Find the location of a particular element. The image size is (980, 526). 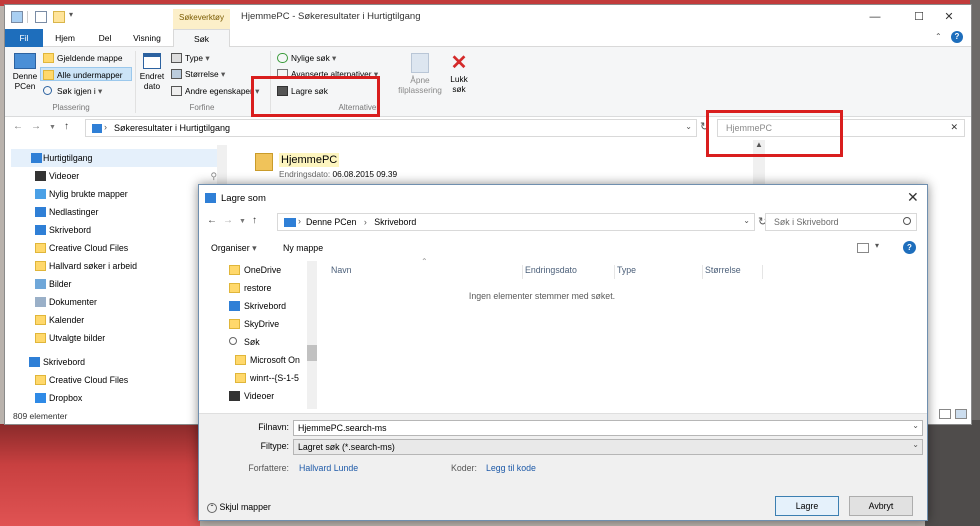

close-search-button: ✕ Lukk søk is located at coordinates (459, 72).